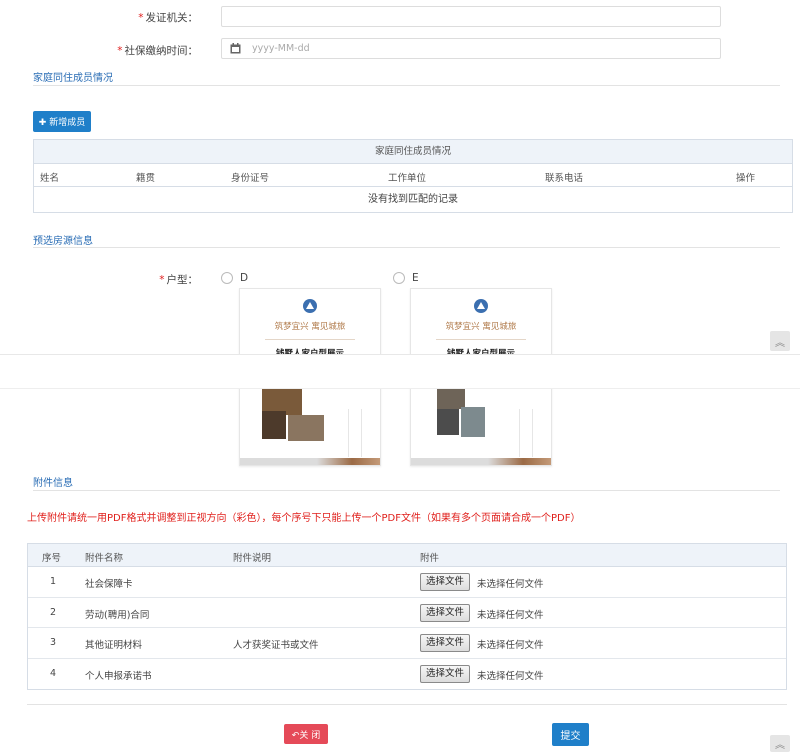 This screenshot has width=800, height=752. What do you see at coordinates (430, 558) in the screenshot?
I see `col-attachment-file: 附件` at bounding box center [430, 558].